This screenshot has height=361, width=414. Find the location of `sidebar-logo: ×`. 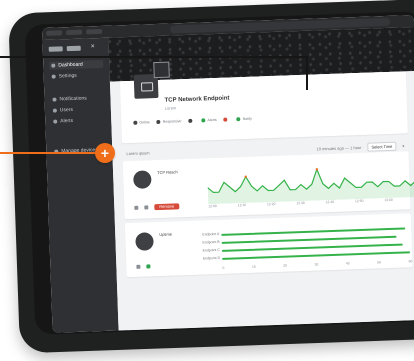

sidebar-logo: × is located at coordinates (71, 47).